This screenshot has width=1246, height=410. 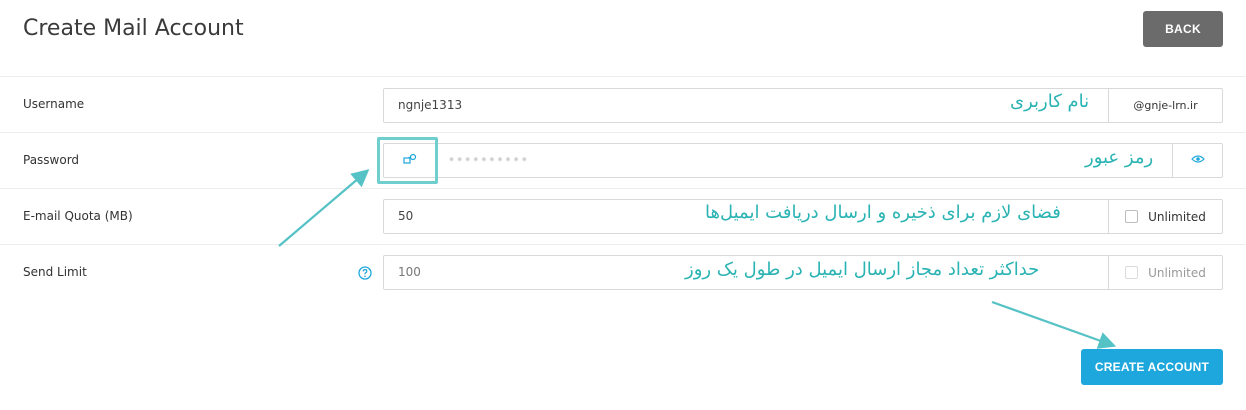 What do you see at coordinates (365, 272) in the screenshot?
I see `question-circle-icon` at bounding box center [365, 272].